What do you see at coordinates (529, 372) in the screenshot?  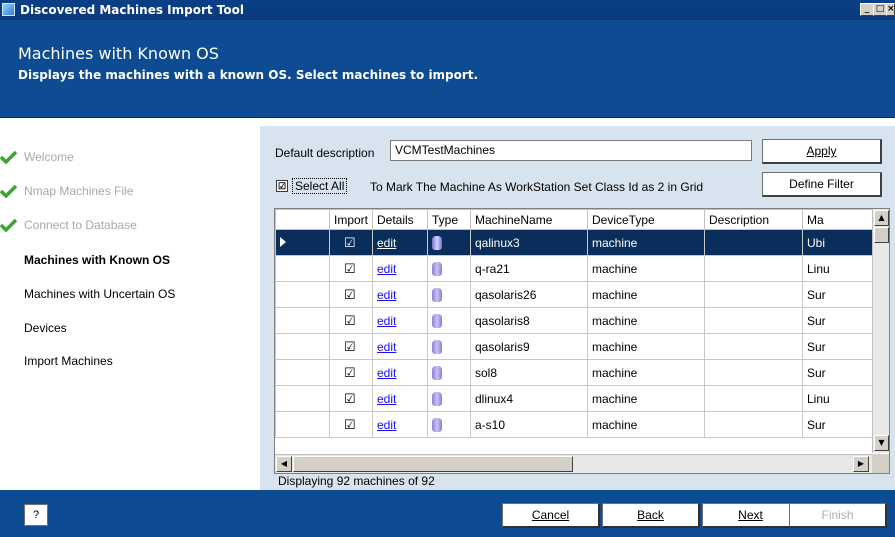 I see `machine-name-cell: sol8` at bounding box center [529, 372].